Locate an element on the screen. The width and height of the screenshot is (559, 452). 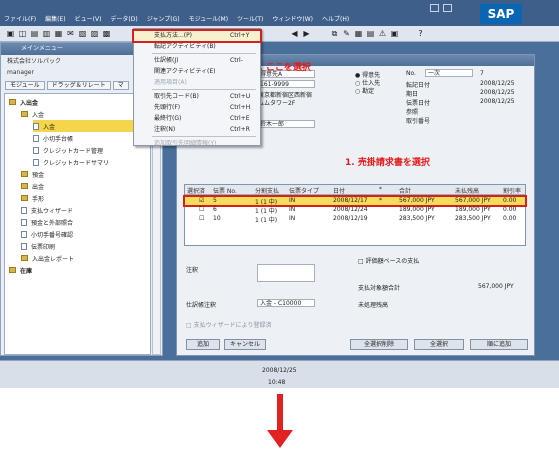
tree-item: 小切手台帳 is located at coordinates (91, 138).